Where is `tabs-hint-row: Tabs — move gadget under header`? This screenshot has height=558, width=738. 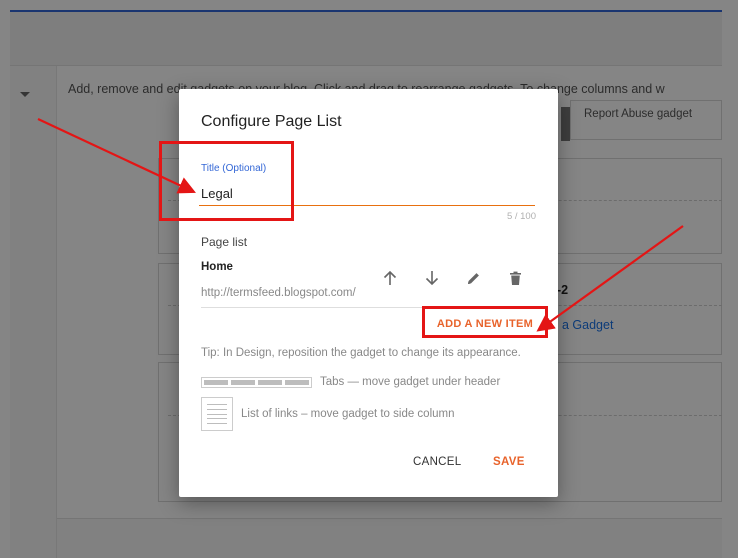
tabs-hint-row: Tabs — move gadget under header is located at coordinates (350, 382).